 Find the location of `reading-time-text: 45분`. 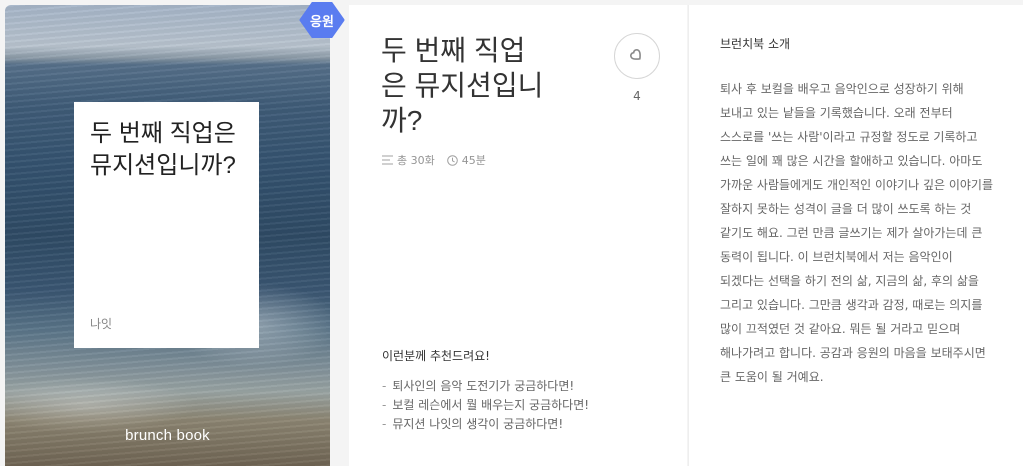

reading-time-text: 45분 is located at coordinates (473, 160).